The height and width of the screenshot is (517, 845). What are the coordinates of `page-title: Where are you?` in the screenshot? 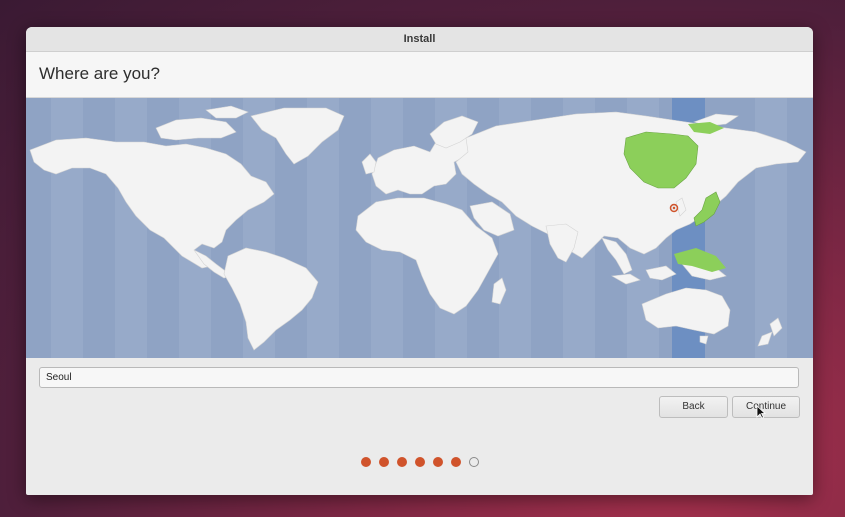 It's located at (99, 73).